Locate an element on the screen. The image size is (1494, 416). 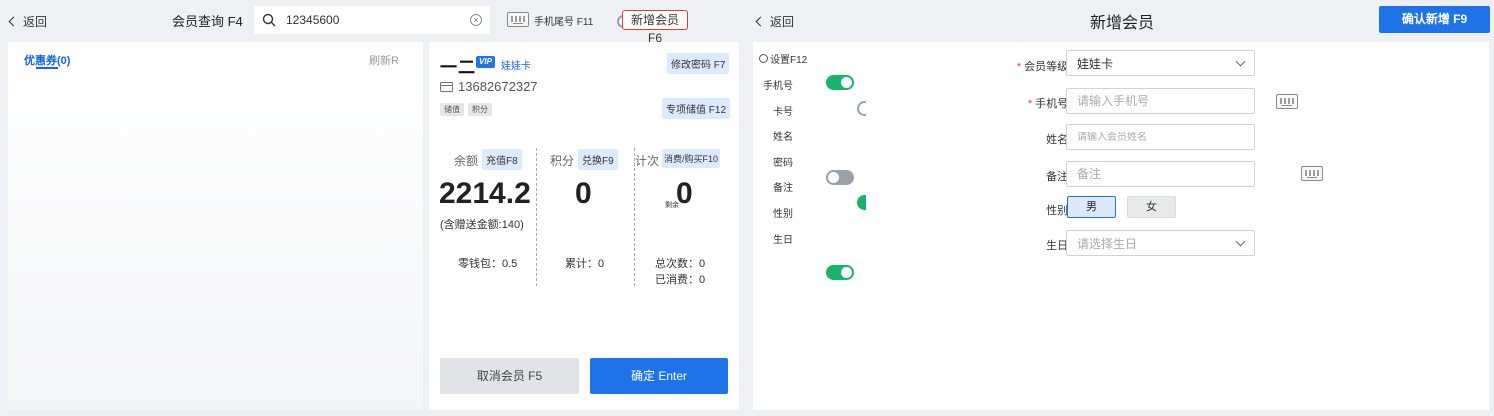
balance-label: 余额 is located at coordinates (466, 161).